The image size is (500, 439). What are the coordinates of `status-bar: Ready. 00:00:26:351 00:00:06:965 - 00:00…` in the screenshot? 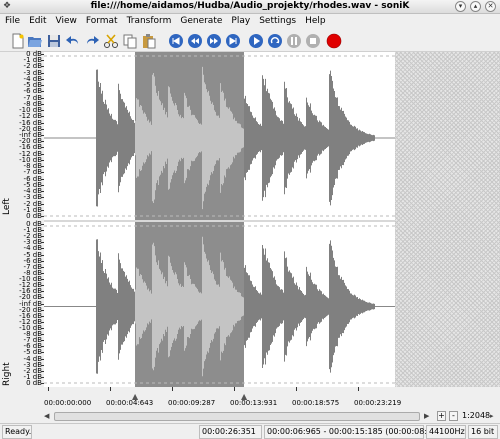 It's located at (250, 431).